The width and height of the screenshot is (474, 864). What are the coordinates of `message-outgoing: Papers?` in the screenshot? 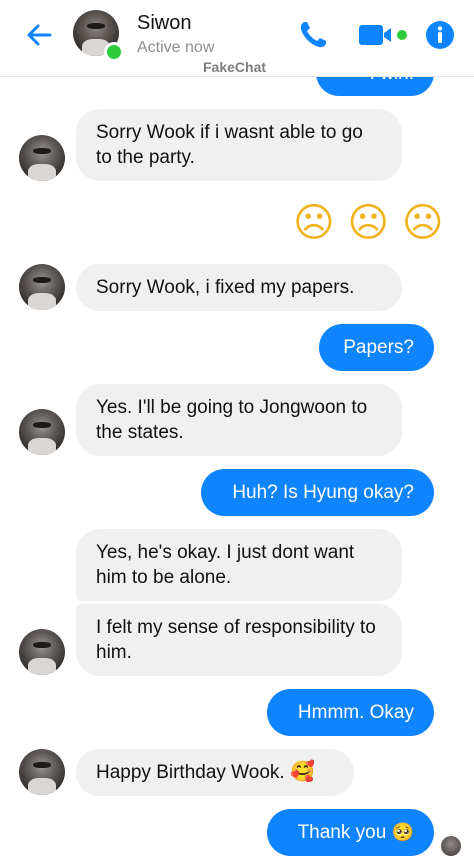 It's located at (376, 347).